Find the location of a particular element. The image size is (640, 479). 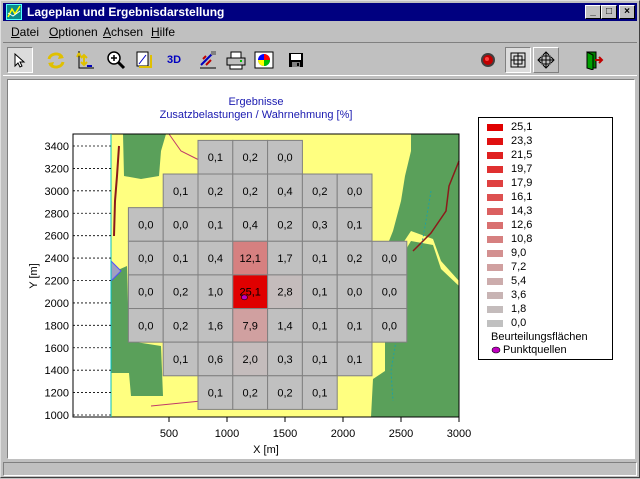

x-tick-label: 1500 is located at coordinates (285, 434).